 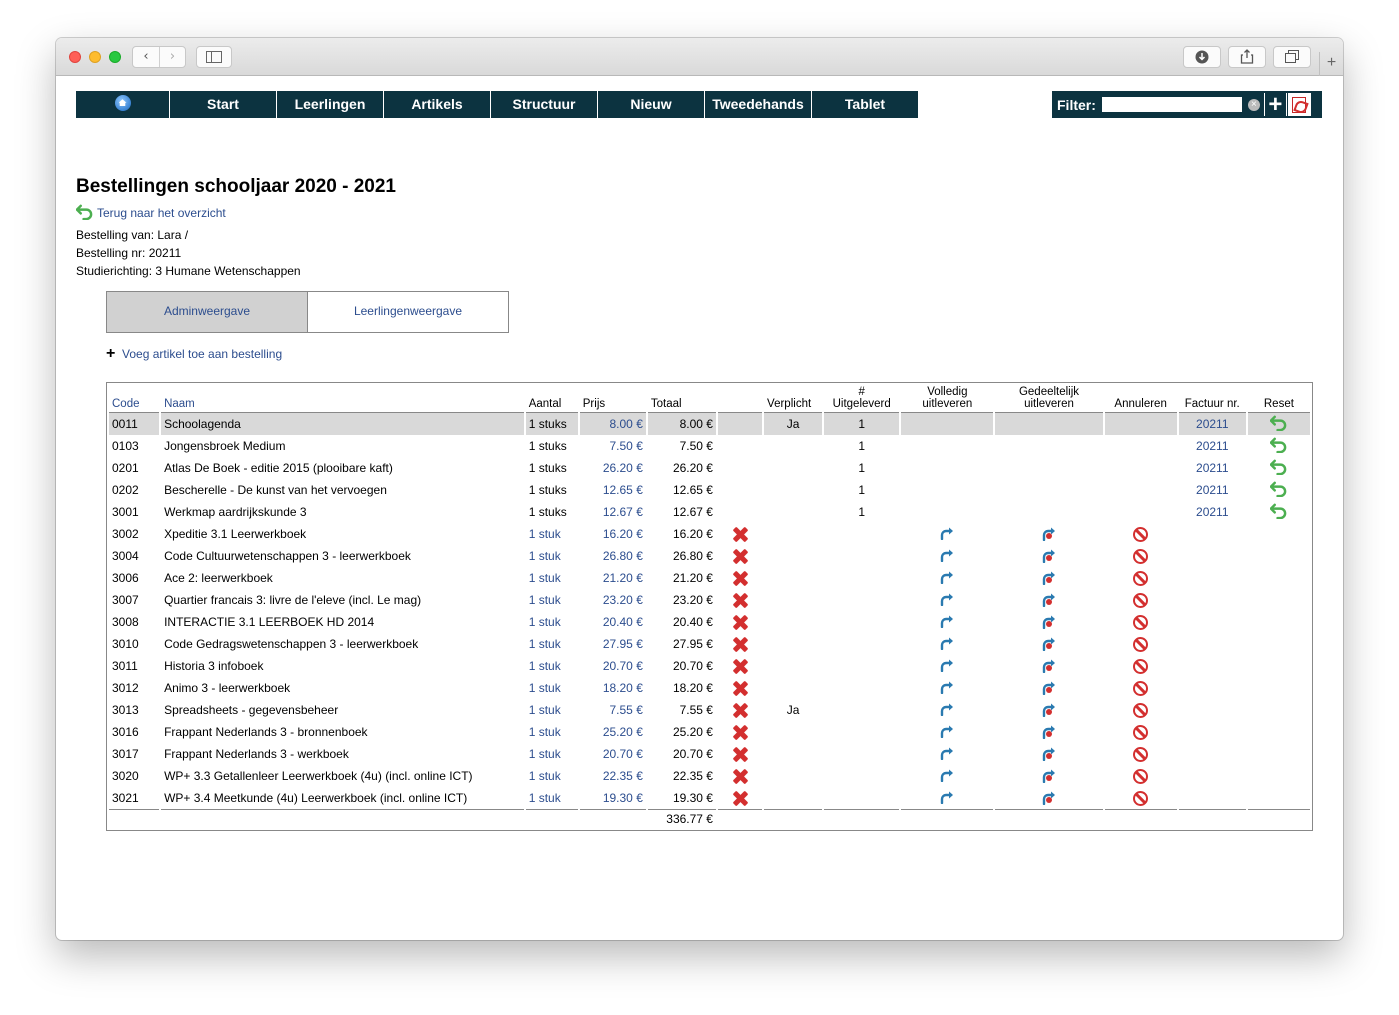 What do you see at coordinates (437, 104) in the screenshot?
I see `nav-artikels: Artikels` at bounding box center [437, 104].